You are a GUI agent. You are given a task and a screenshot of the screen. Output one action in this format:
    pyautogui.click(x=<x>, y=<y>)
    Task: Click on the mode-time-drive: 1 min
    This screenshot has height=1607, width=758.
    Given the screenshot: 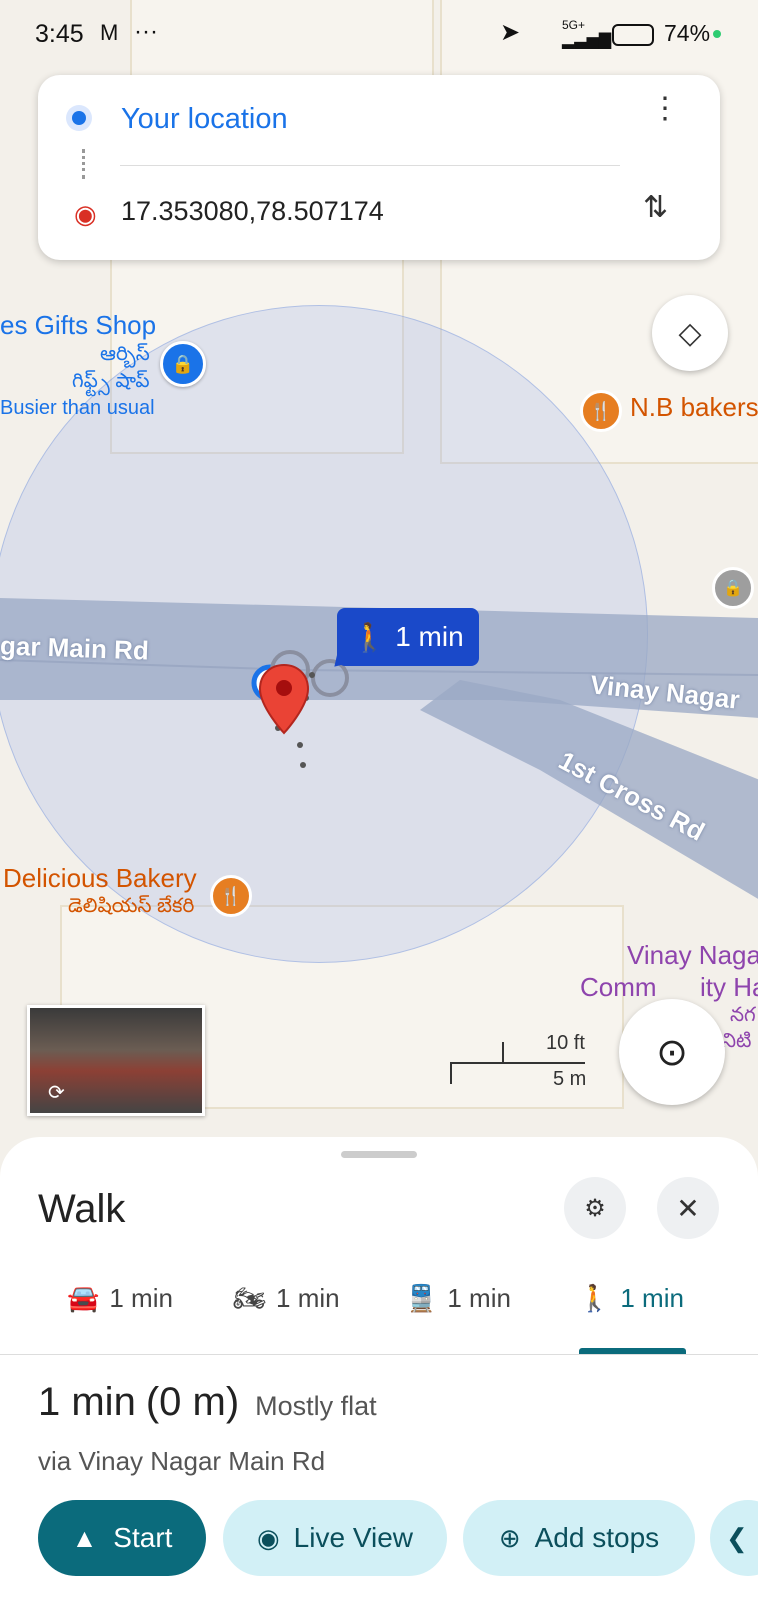 What is the action you would take?
    pyautogui.click(x=141, y=1298)
    